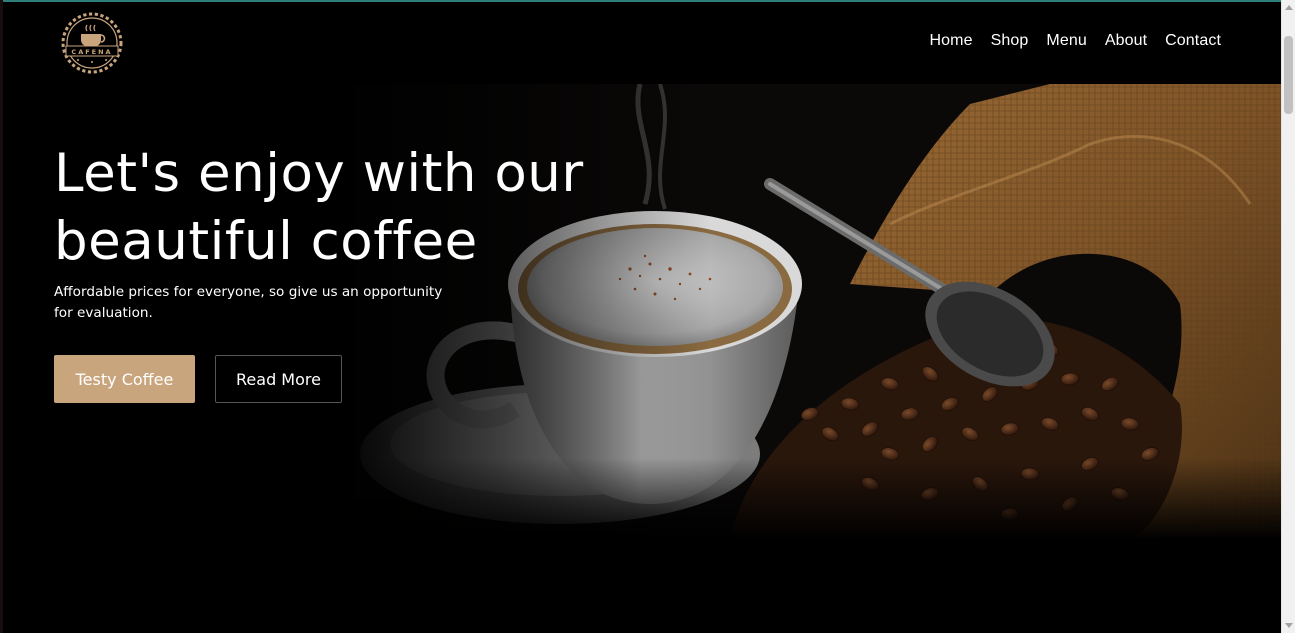 The image size is (1295, 633). What do you see at coordinates (1066, 41) in the screenshot?
I see `nav-menu: Menu` at bounding box center [1066, 41].